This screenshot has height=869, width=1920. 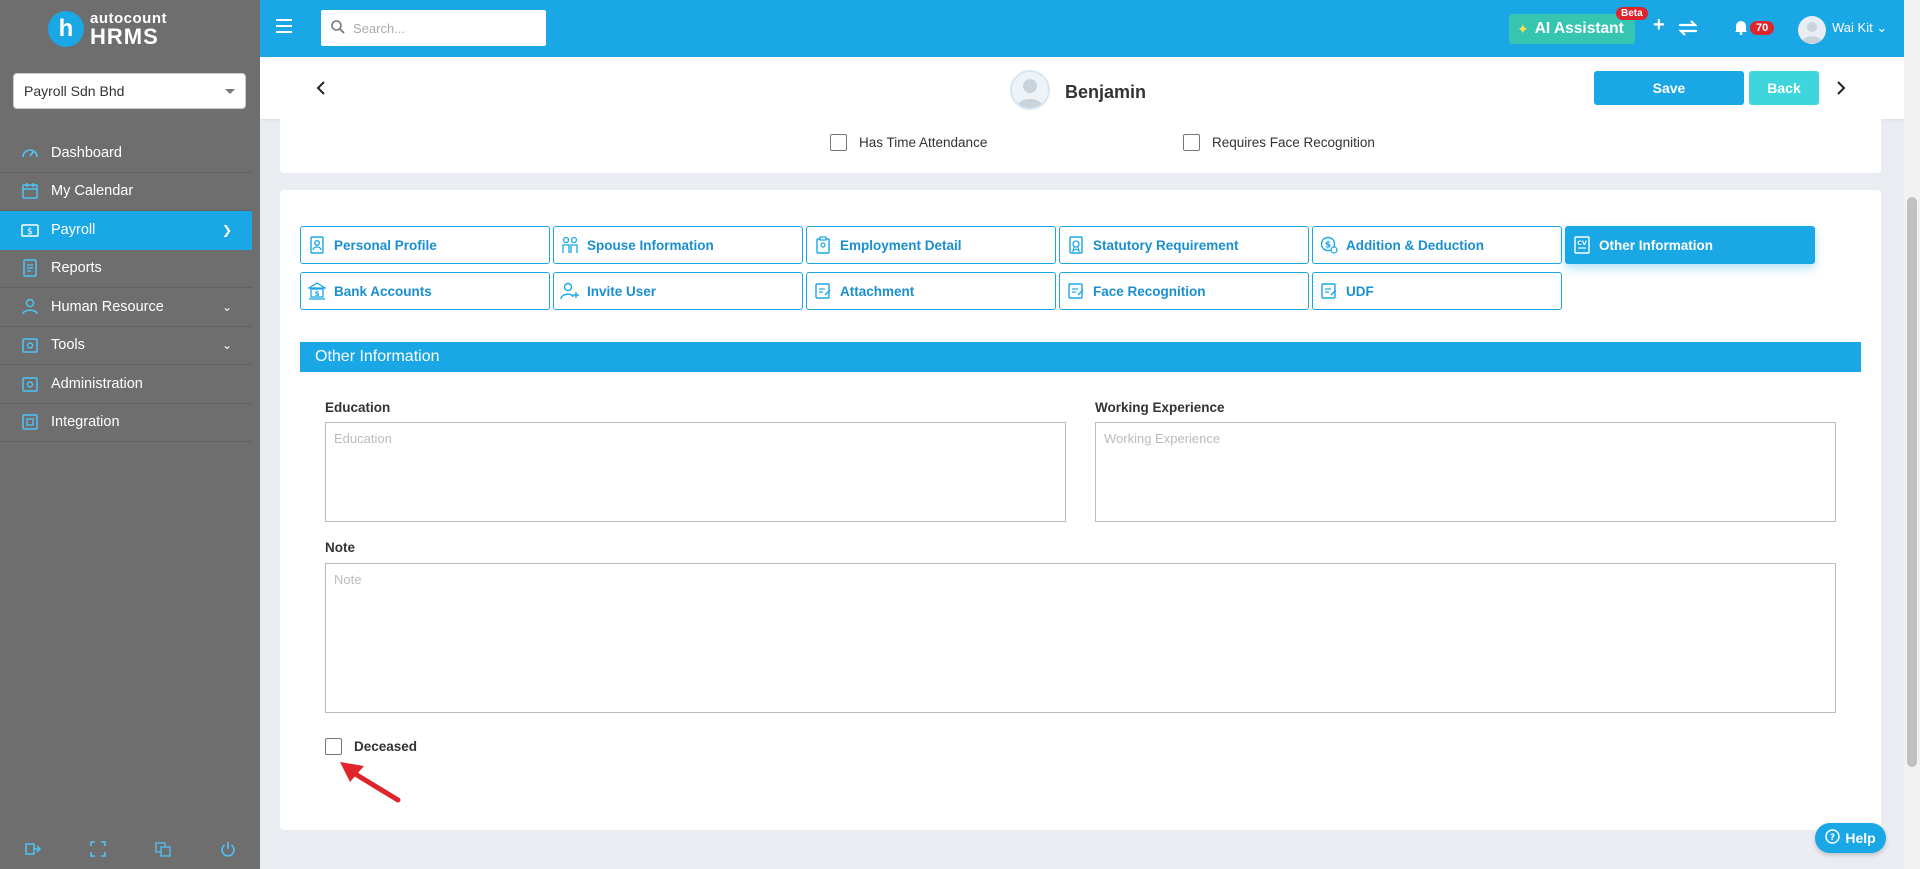 What do you see at coordinates (438, 28) in the screenshot?
I see `search-input` at bounding box center [438, 28].